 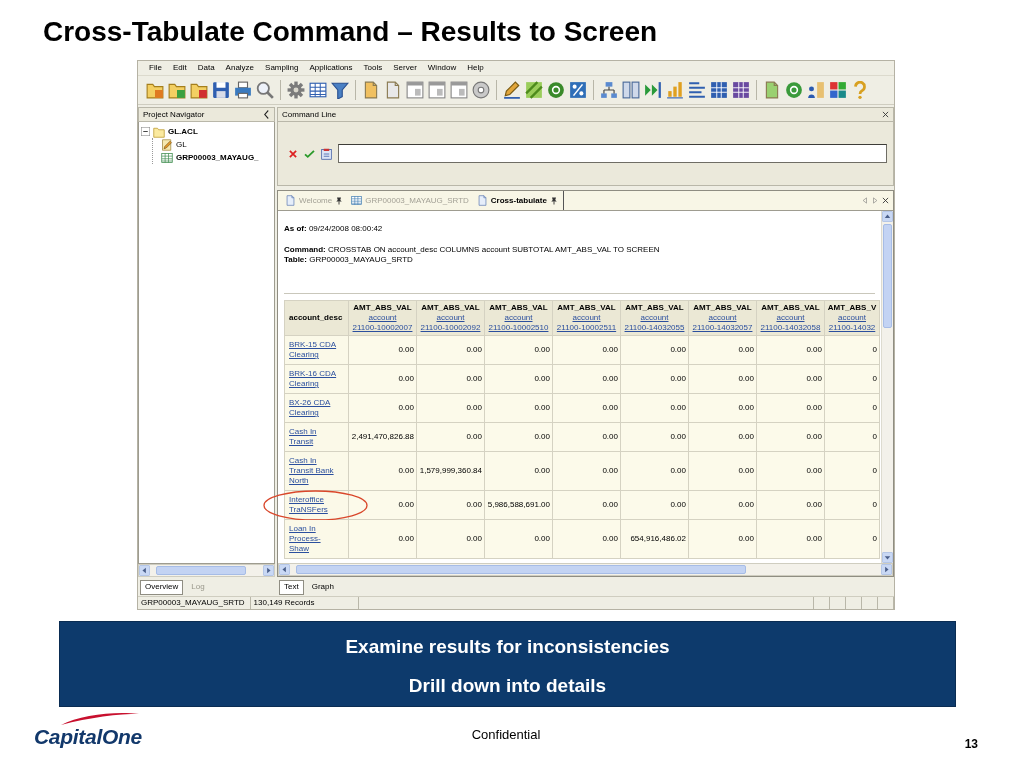 I want to click on row-label-link: Loan In Process-Shaw, so click(x=313, y=539).